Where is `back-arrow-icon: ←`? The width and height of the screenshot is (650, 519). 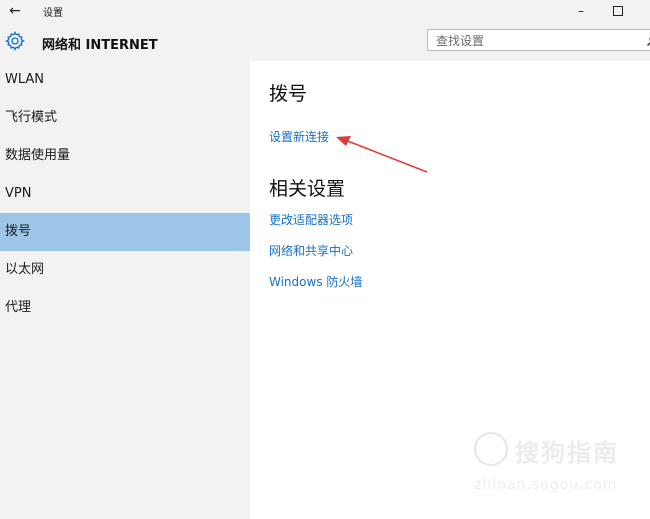
back-arrow-icon: ← is located at coordinates (15, 11).